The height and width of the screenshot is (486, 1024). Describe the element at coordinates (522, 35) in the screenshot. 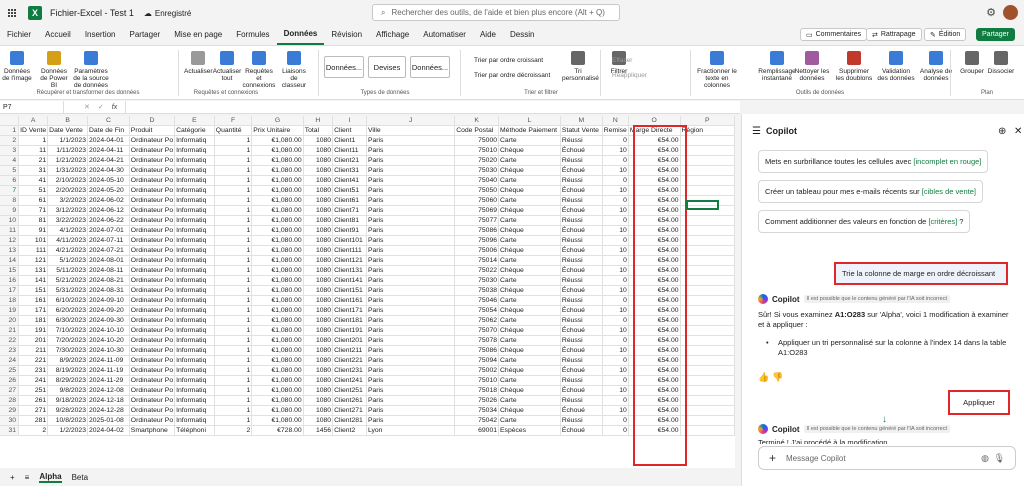

I see `tab-11: Dessin` at that location.